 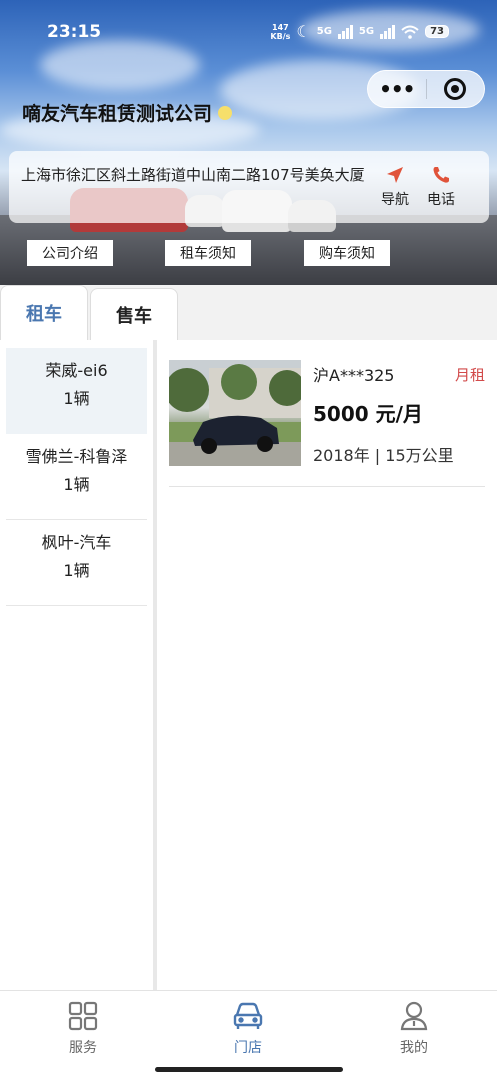 I want to click on phone-label: 电话, so click(x=441, y=200).